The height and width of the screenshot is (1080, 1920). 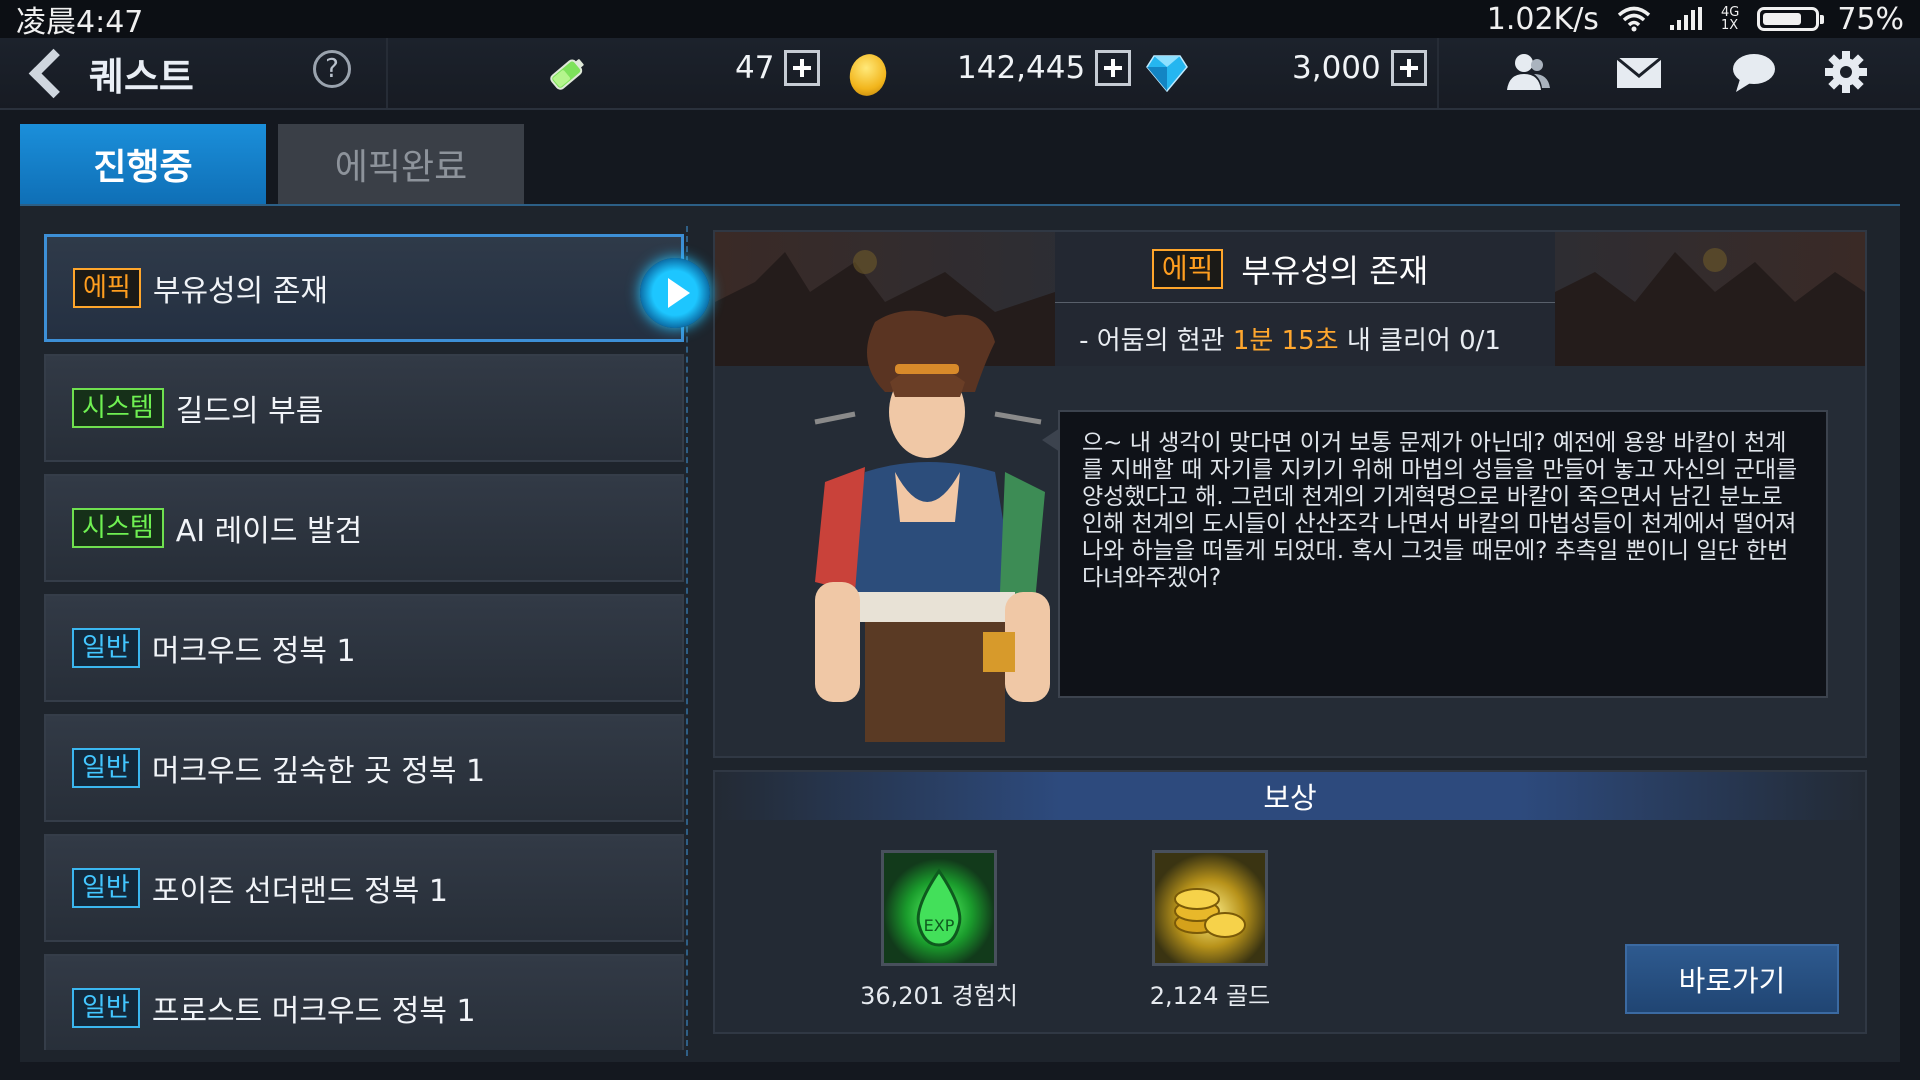 What do you see at coordinates (141, 77) in the screenshot?
I see `page-title: 퀘스트` at bounding box center [141, 77].